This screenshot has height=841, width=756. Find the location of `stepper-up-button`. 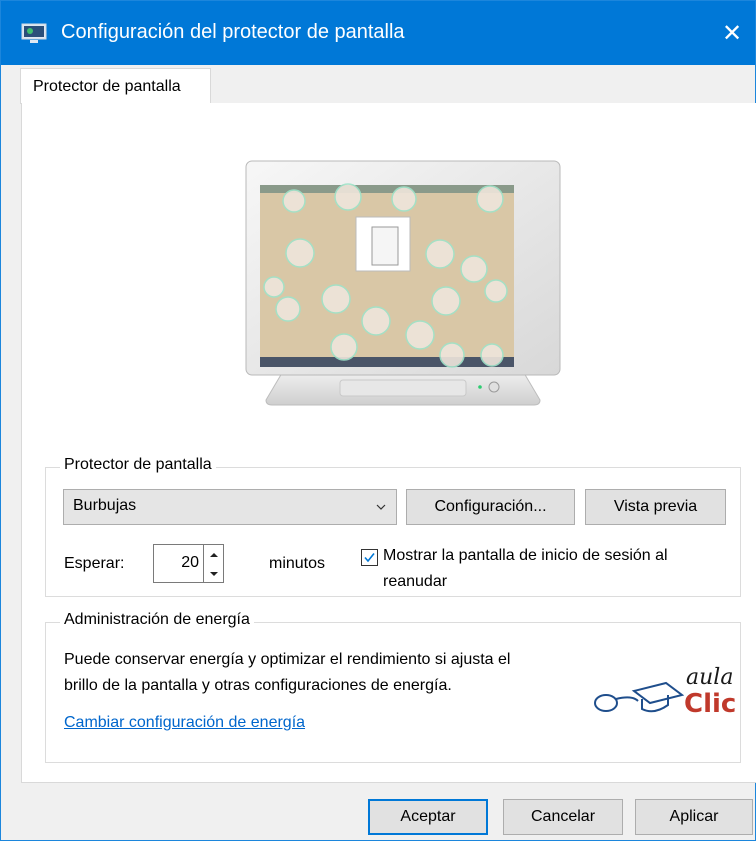

stepper-up-button is located at coordinates (213, 555).